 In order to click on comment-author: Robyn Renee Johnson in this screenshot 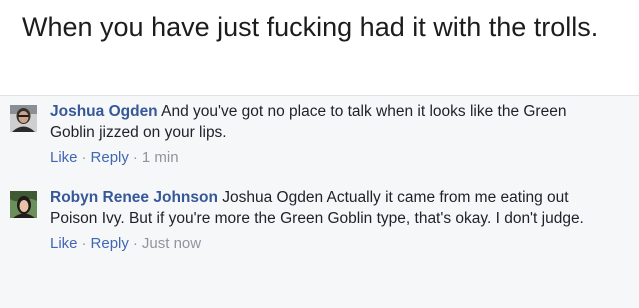, I will do `click(134, 197)`.